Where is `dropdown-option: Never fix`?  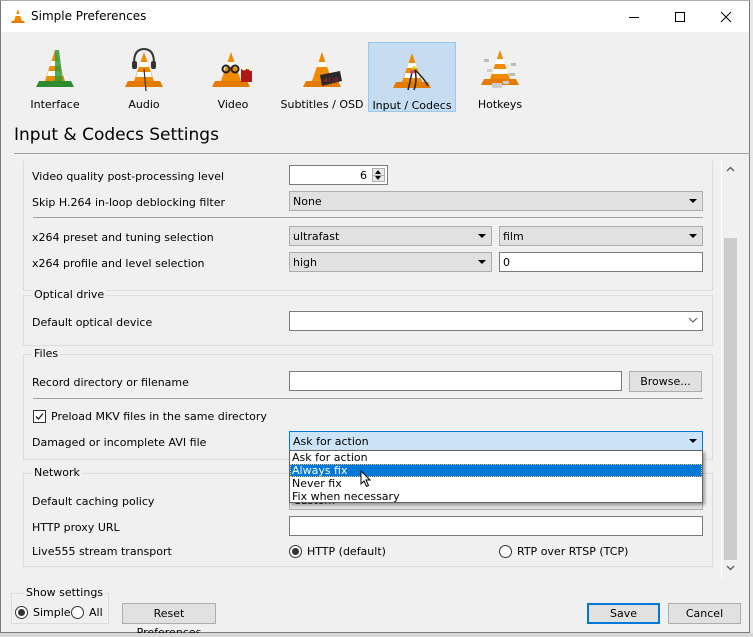 dropdown-option: Never fix is located at coordinates (496, 483).